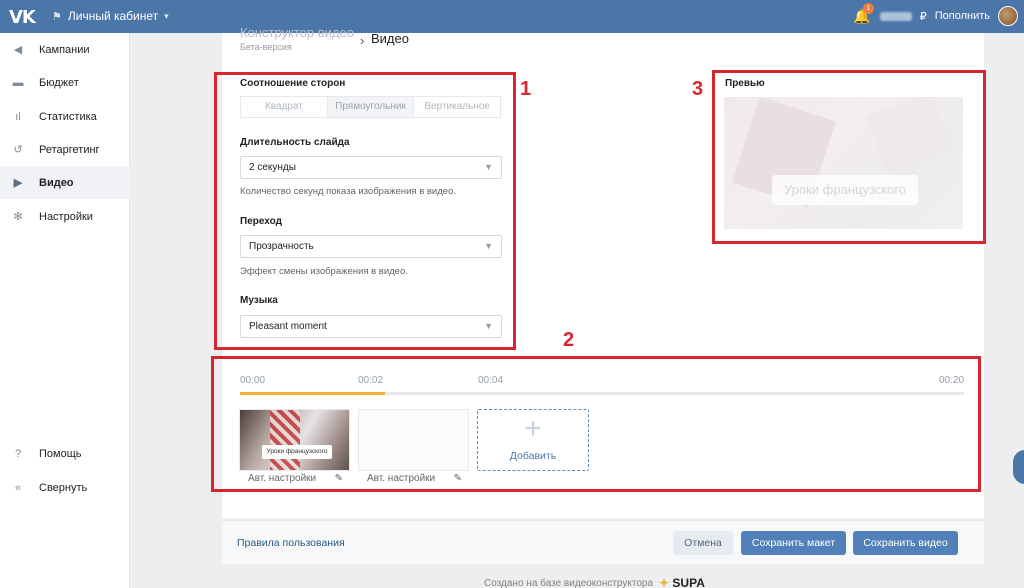  I want to click on sidebar-item-settings: ✻ Настройки, so click(65, 216).